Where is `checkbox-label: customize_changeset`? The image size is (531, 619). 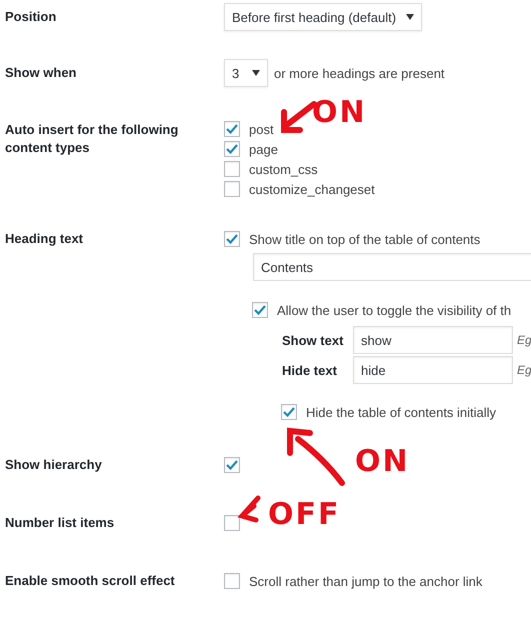 checkbox-label: customize_changeset is located at coordinates (312, 189).